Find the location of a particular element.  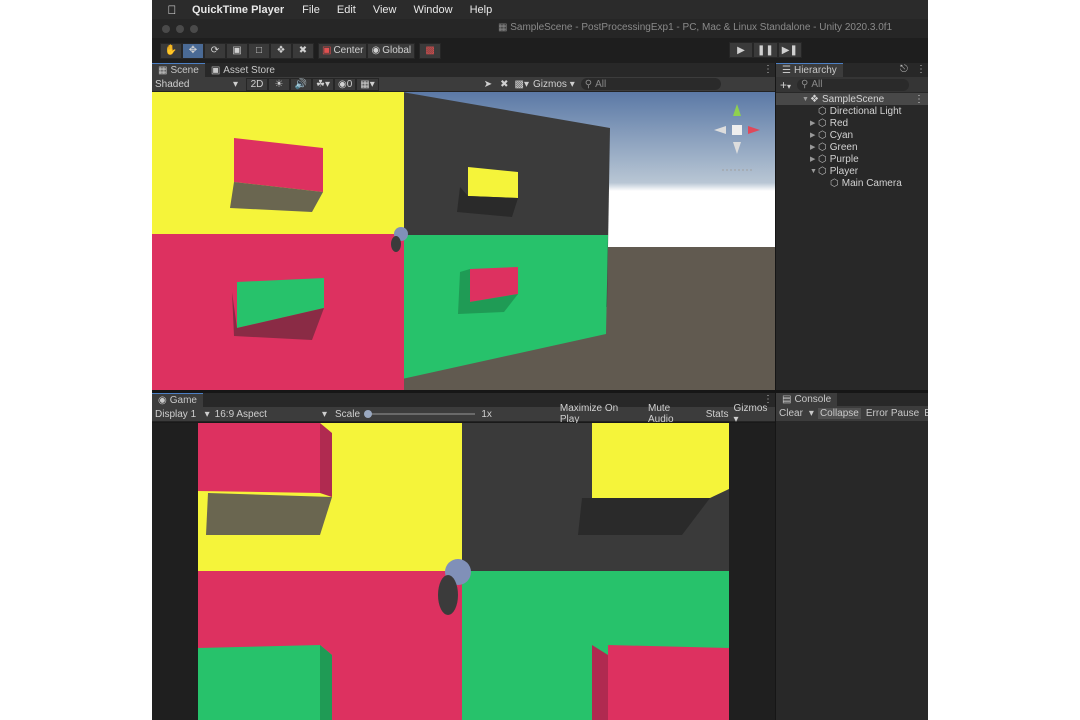

unity-scene-icon: ❖ is located at coordinates (814, 99).